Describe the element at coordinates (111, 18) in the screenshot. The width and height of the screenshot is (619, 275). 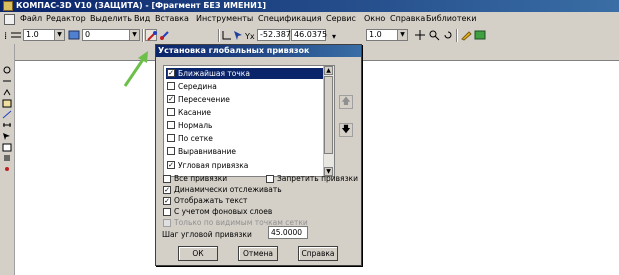
I see `menu-select: Выделить` at that location.